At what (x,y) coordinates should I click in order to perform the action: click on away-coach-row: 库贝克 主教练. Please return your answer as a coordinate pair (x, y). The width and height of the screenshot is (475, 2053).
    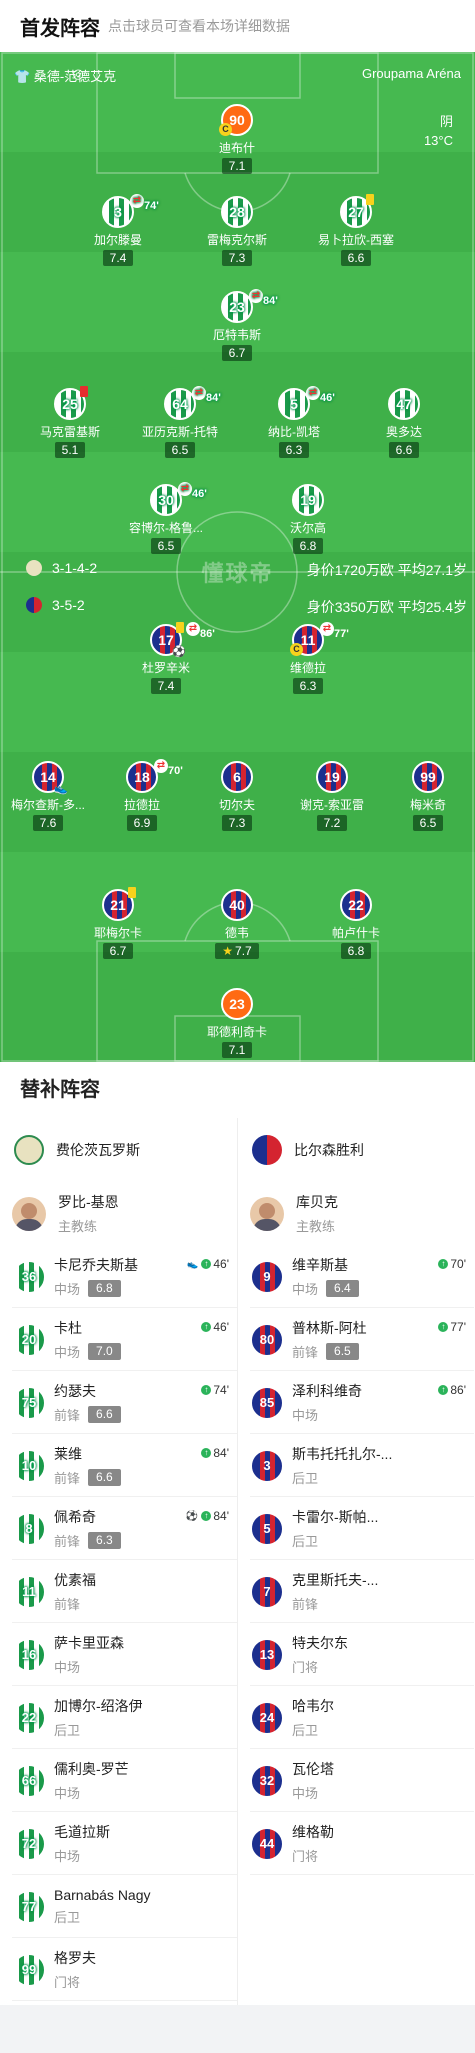
    Looking at the image, I should click on (356, 1213).